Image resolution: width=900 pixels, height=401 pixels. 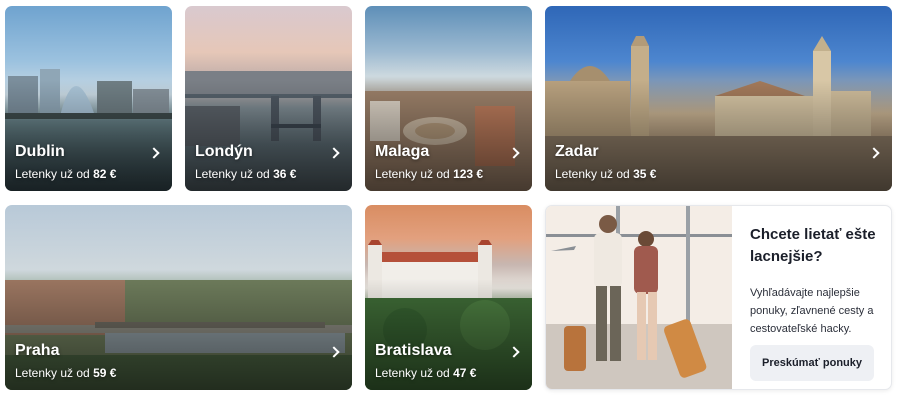 What do you see at coordinates (429, 174) in the screenshot?
I see `destination-price: Letenky už od 123 €` at bounding box center [429, 174].